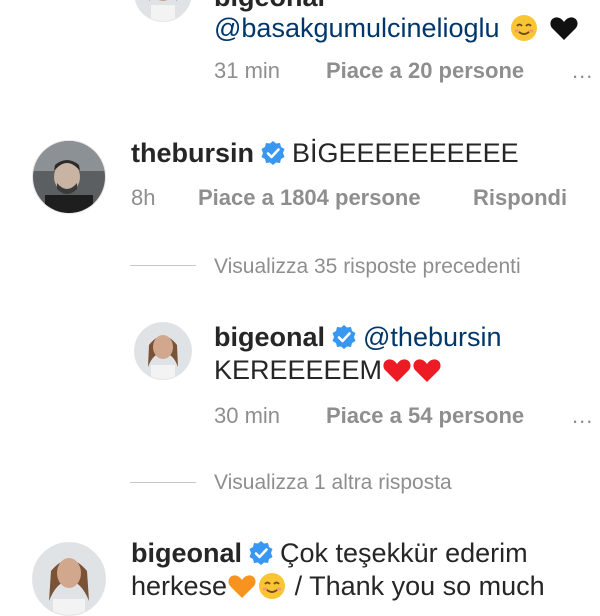  What do you see at coordinates (247, 415) in the screenshot?
I see `bige-reply-time: 30 min` at bounding box center [247, 415].